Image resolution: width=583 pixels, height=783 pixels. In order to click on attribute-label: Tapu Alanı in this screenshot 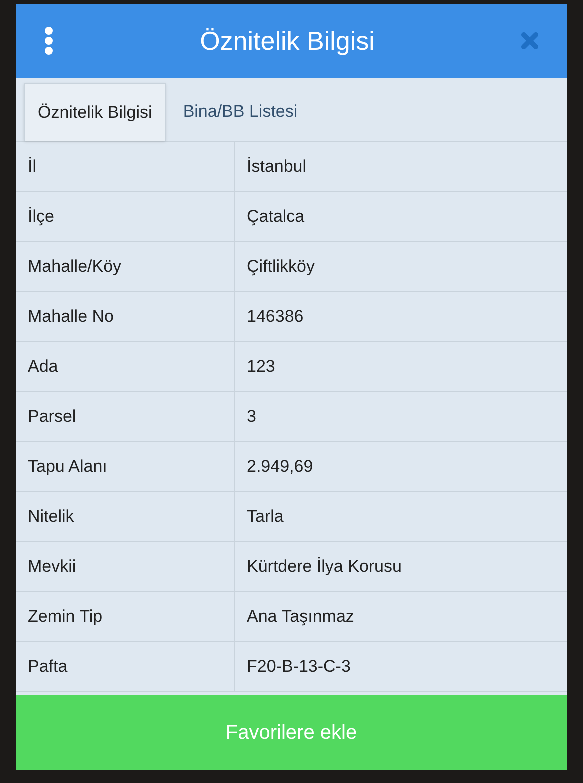, I will do `click(125, 466)`.